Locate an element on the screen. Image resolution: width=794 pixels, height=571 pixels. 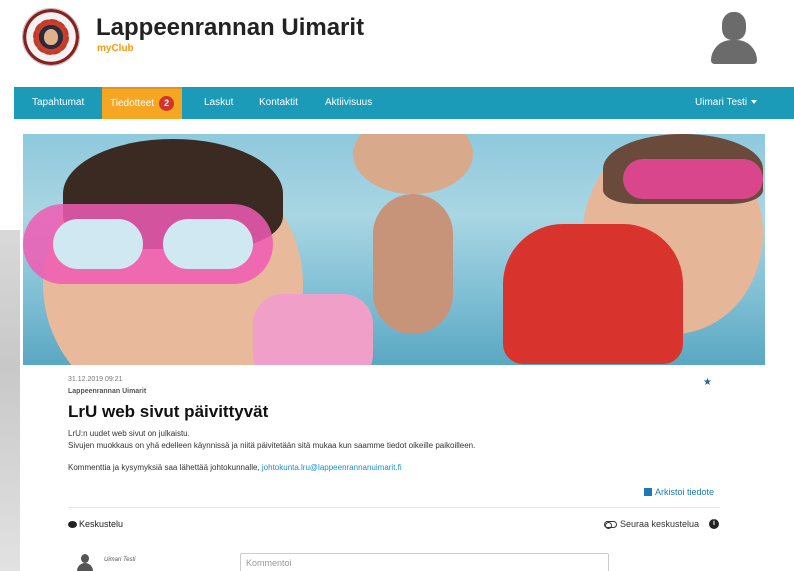
follow-label: Seuraa keskustelua is located at coordinates (660, 524).